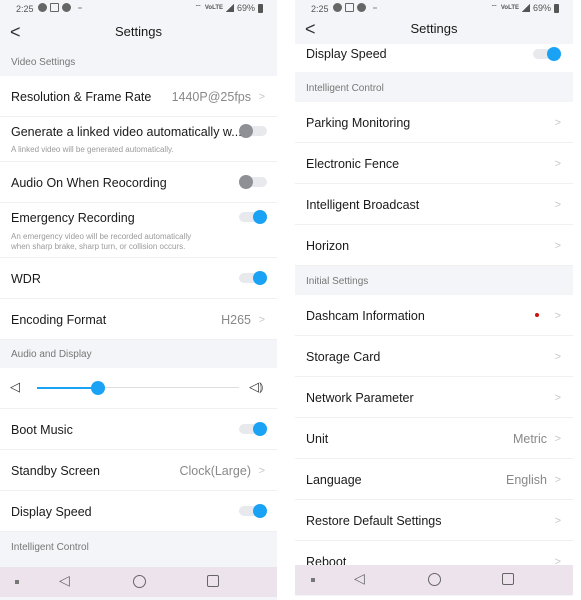 Image resolution: width=581 pixels, height=600 pixels. What do you see at coordinates (51, 354) in the screenshot?
I see `section-header-audio-display: Audio and Display` at bounding box center [51, 354].